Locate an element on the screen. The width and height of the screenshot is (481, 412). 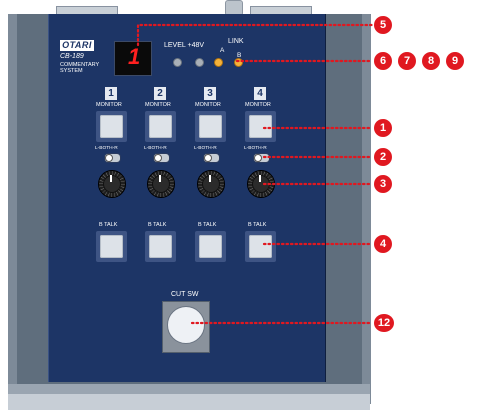
callout-3: 3 is located at coordinates (383, 184).